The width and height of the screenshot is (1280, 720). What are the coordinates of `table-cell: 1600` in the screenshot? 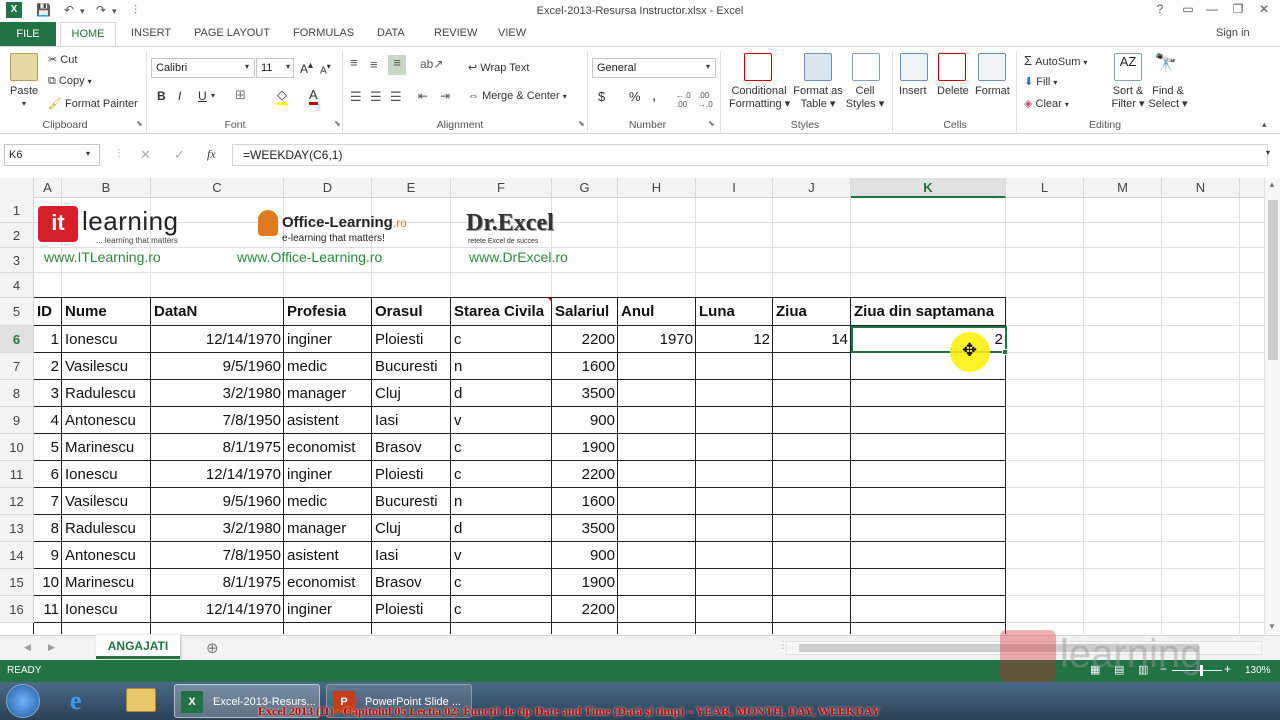 It's located at (585, 366).